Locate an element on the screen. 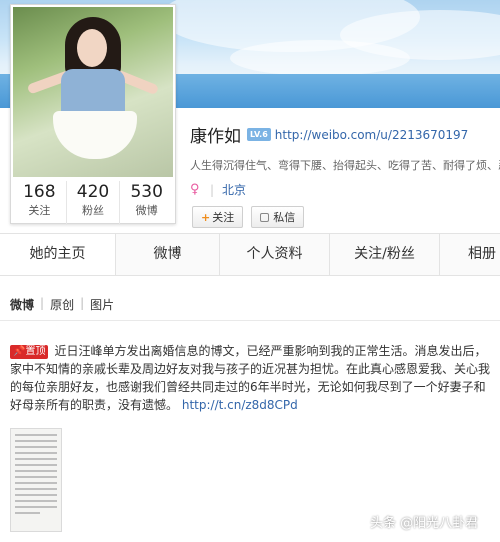 Image resolution: width=500 pixels, height=542 pixels. filter-pictures: 图片 is located at coordinates (102, 304).